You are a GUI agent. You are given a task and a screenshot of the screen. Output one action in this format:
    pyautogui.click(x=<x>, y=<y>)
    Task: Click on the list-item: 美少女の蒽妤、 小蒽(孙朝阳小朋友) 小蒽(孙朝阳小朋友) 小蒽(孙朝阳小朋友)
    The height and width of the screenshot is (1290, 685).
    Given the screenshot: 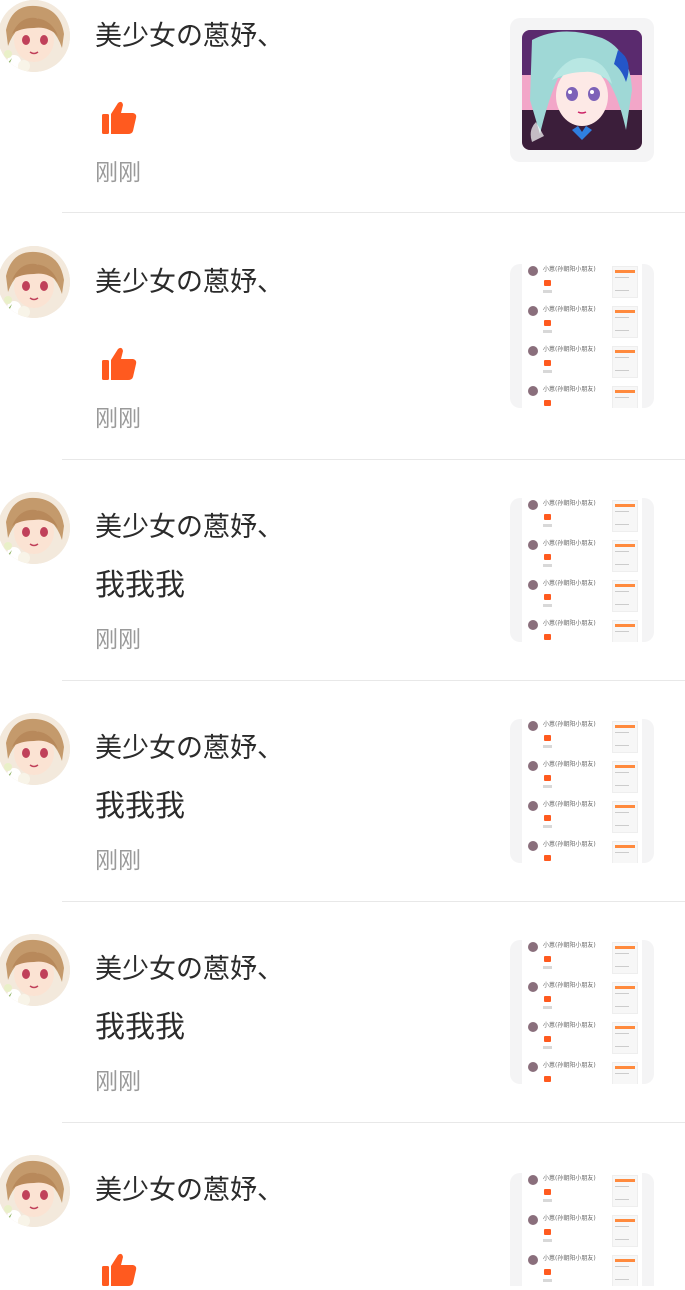 What is the action you would take?
    pyautogui.click(x=342, y=1220)
    